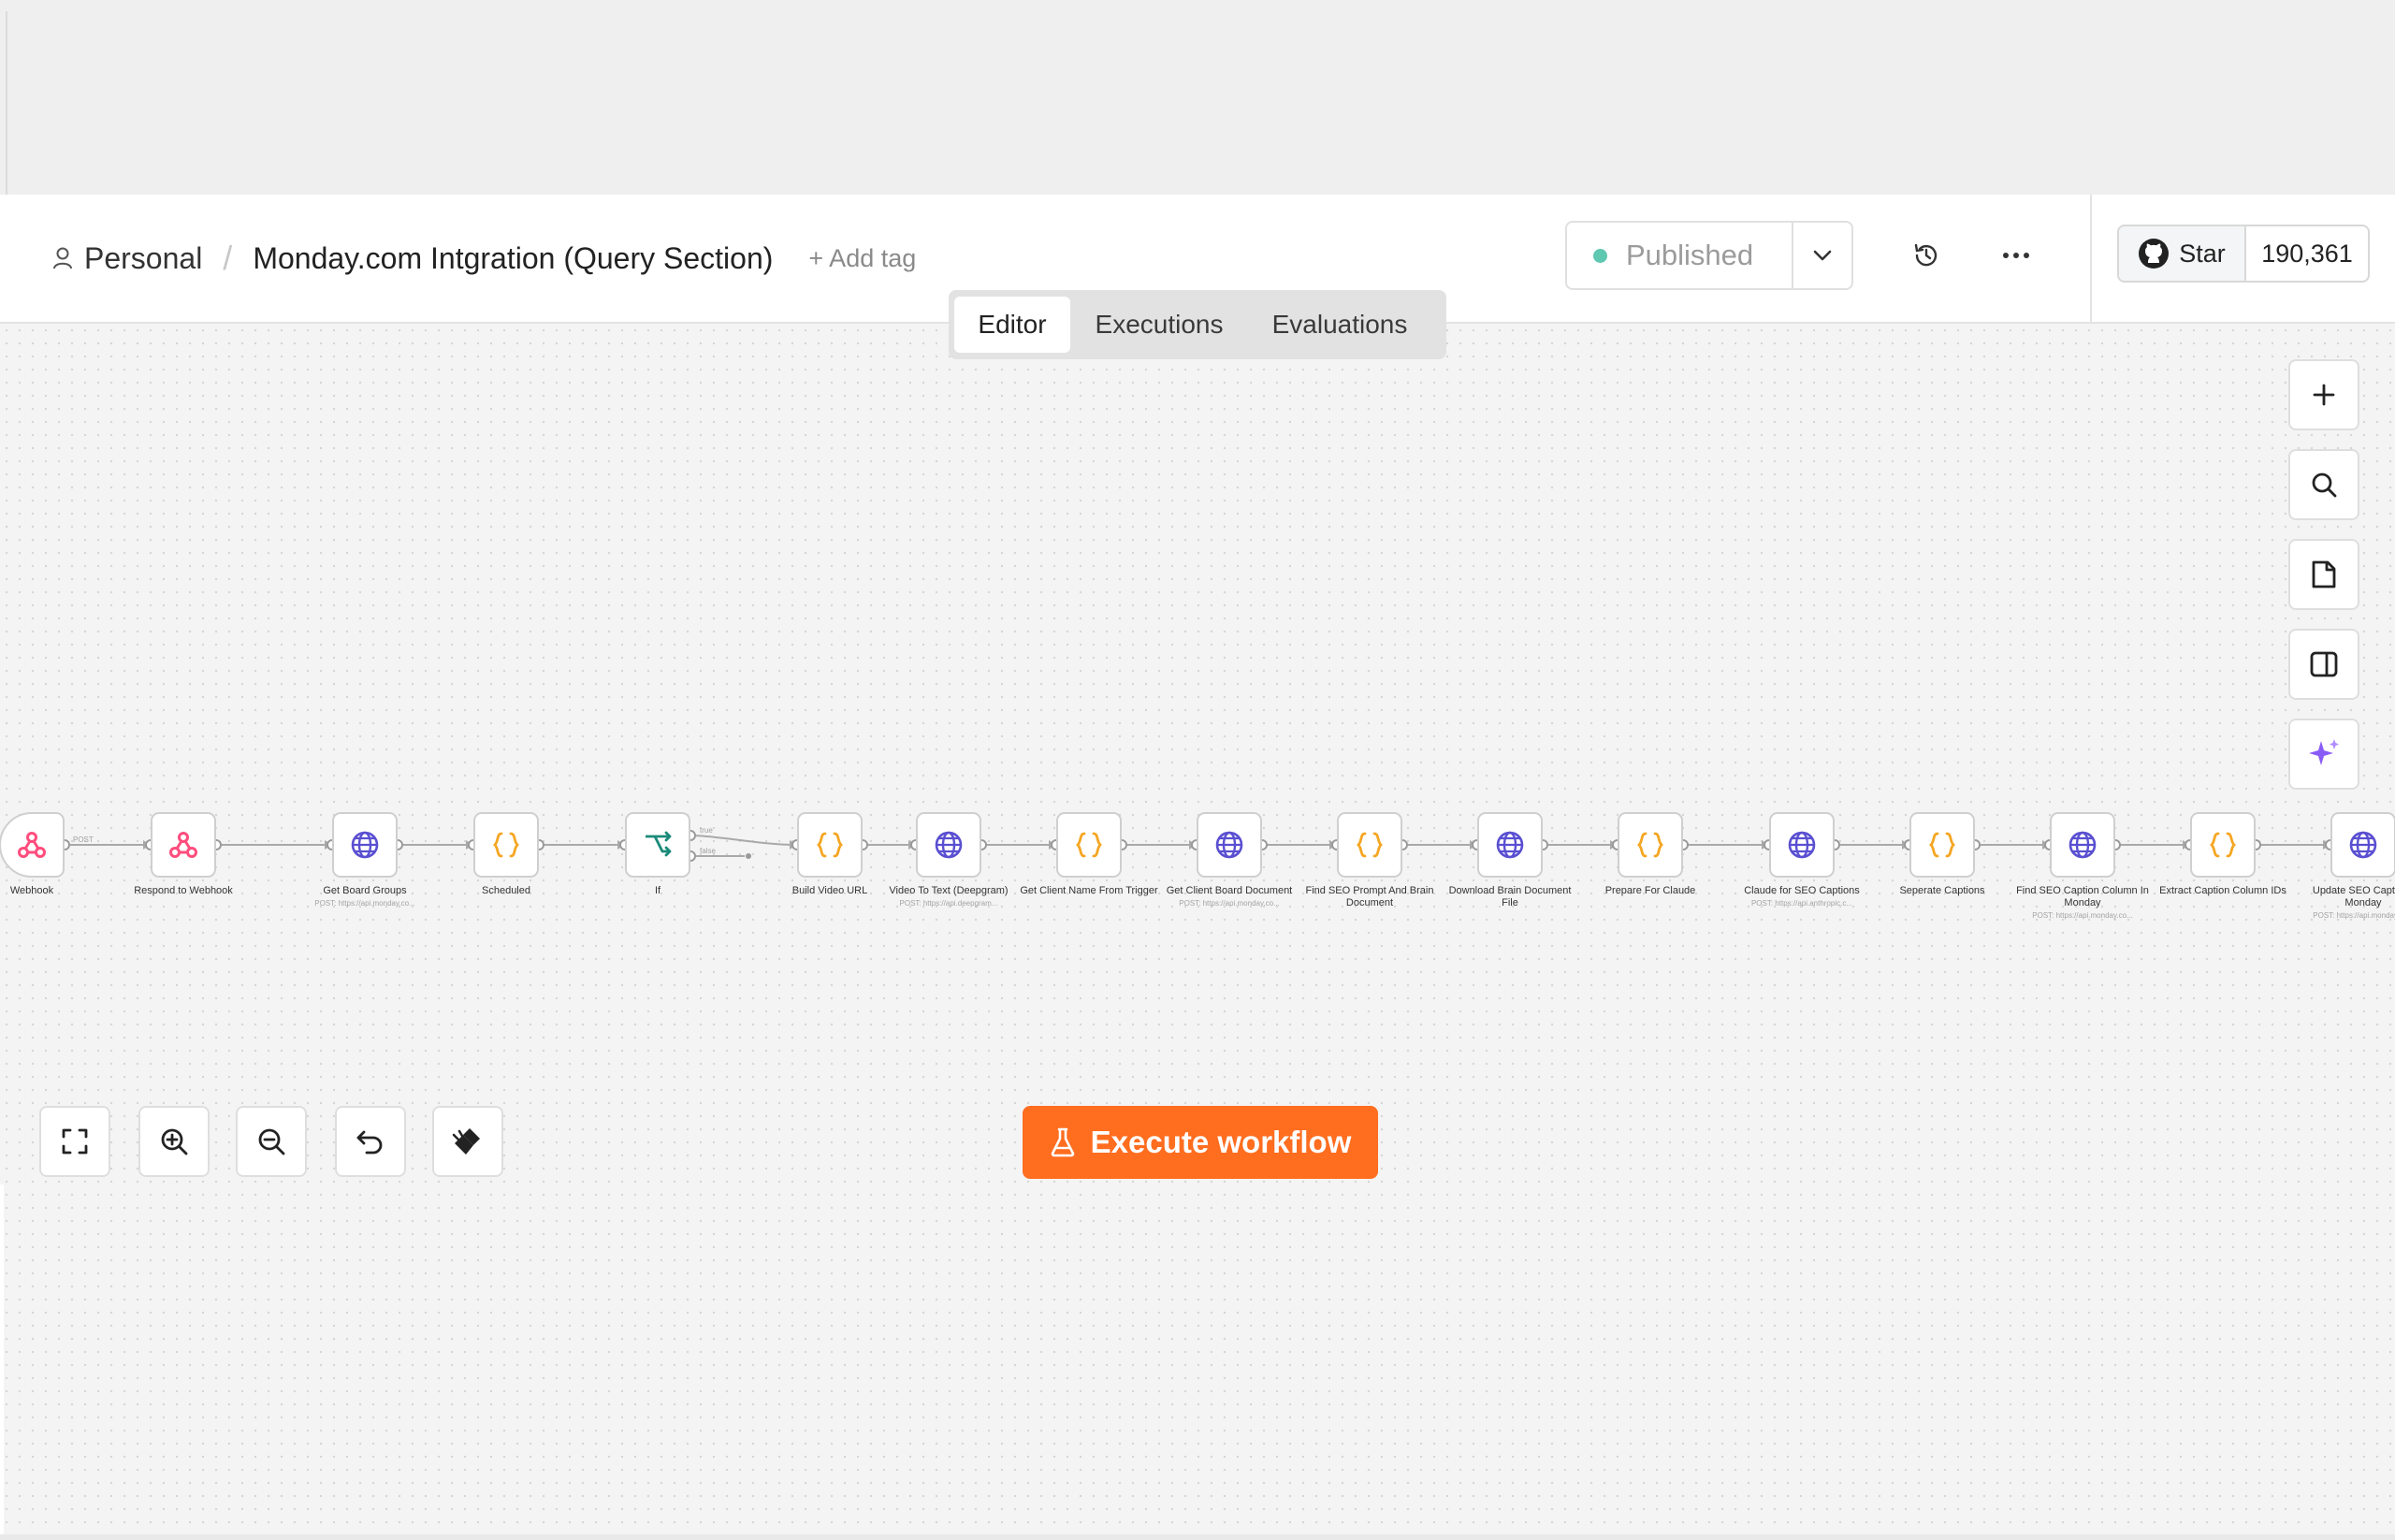 Image resolution: width=2395 pixels, height=1540 pixels. What do you see at coordinates (706, 831) in the screenshot?
I see `edge-label-true: true` at bounding box center [706, 831].